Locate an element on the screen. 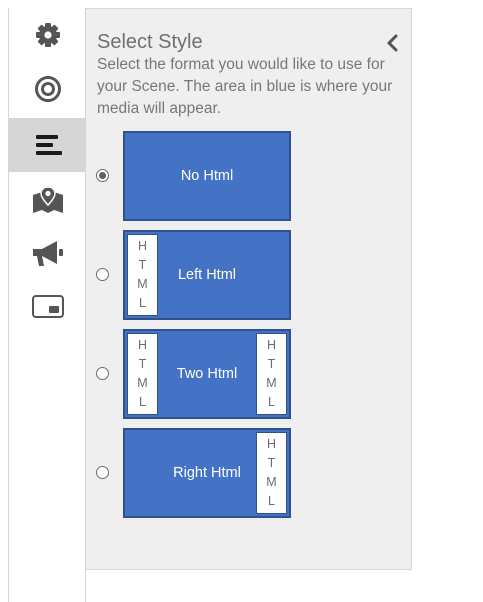  sidebar-item-target is located at coordinates (47, 89).